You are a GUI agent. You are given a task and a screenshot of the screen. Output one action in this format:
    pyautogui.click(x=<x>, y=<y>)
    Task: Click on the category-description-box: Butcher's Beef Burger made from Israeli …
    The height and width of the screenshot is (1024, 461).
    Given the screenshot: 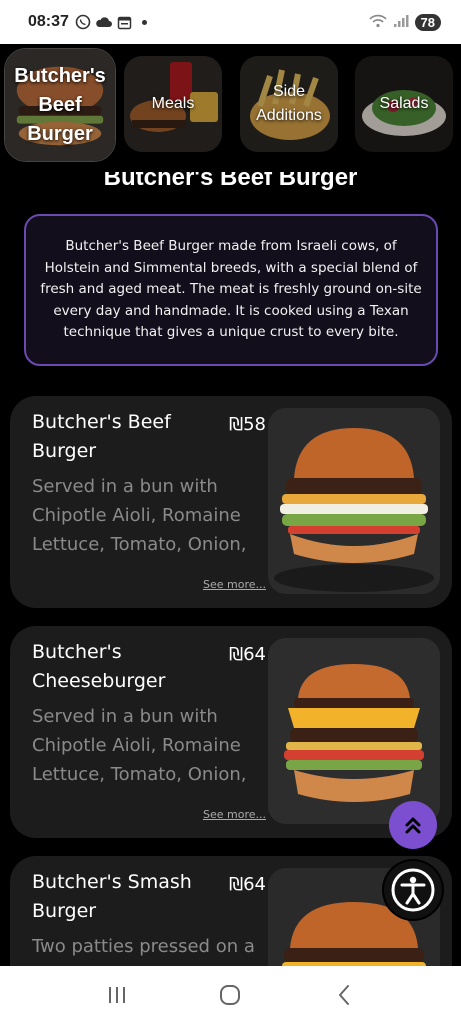 What is the action you would take?
    pyautogui.click(x=231, y=290)
    